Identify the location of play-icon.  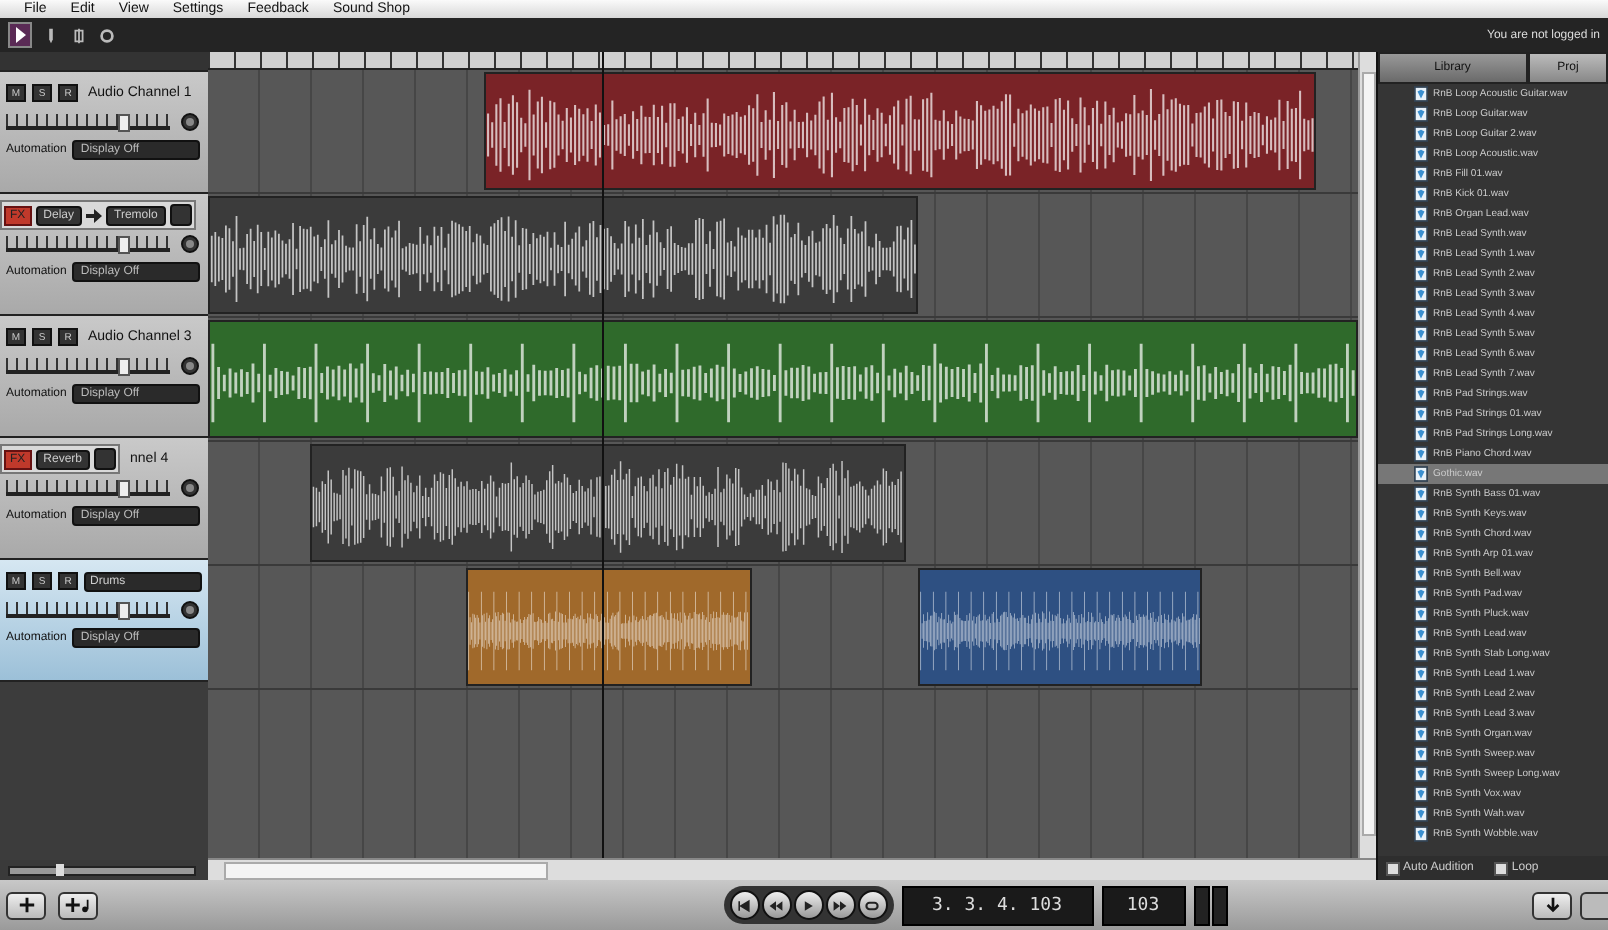
(808, 905).